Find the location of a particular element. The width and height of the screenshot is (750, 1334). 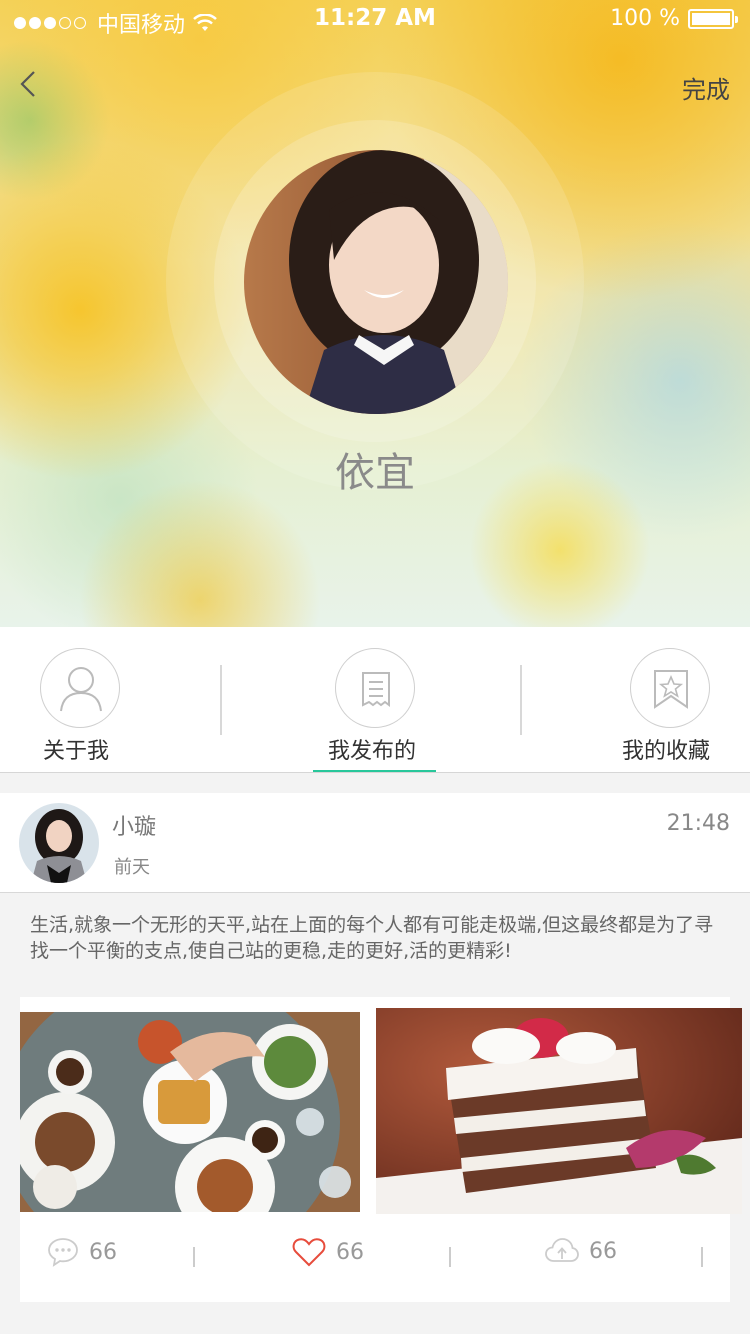

profile-avatar is located at coordinates (376, 282).